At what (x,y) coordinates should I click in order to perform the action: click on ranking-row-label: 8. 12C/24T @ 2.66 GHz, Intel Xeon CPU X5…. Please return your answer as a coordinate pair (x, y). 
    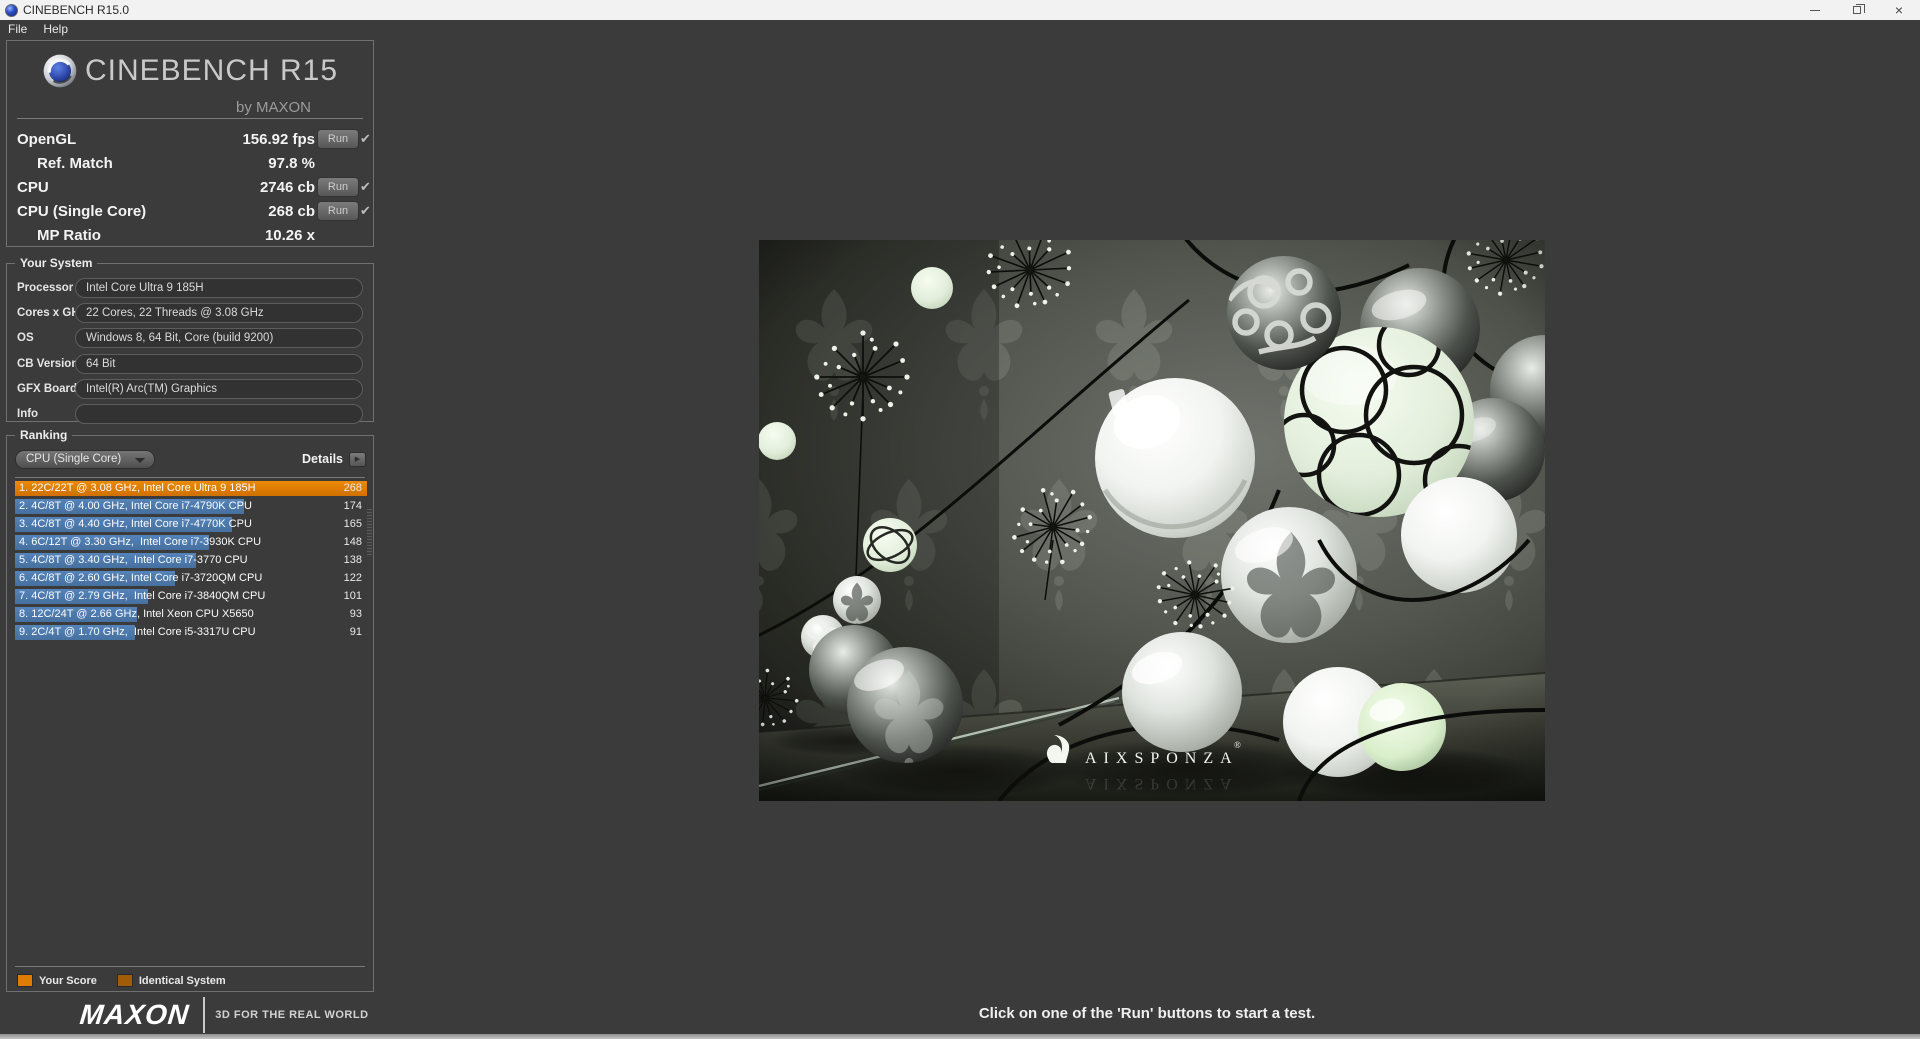
    Looking at the image, I should click on (136, 614).